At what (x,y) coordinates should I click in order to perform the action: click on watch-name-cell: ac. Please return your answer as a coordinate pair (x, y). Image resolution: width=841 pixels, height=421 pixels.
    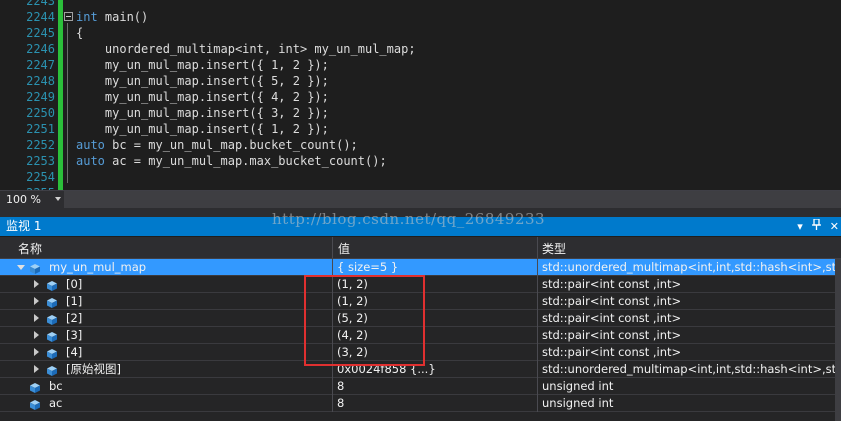
    Looking at the image, I should click on (166, 403).